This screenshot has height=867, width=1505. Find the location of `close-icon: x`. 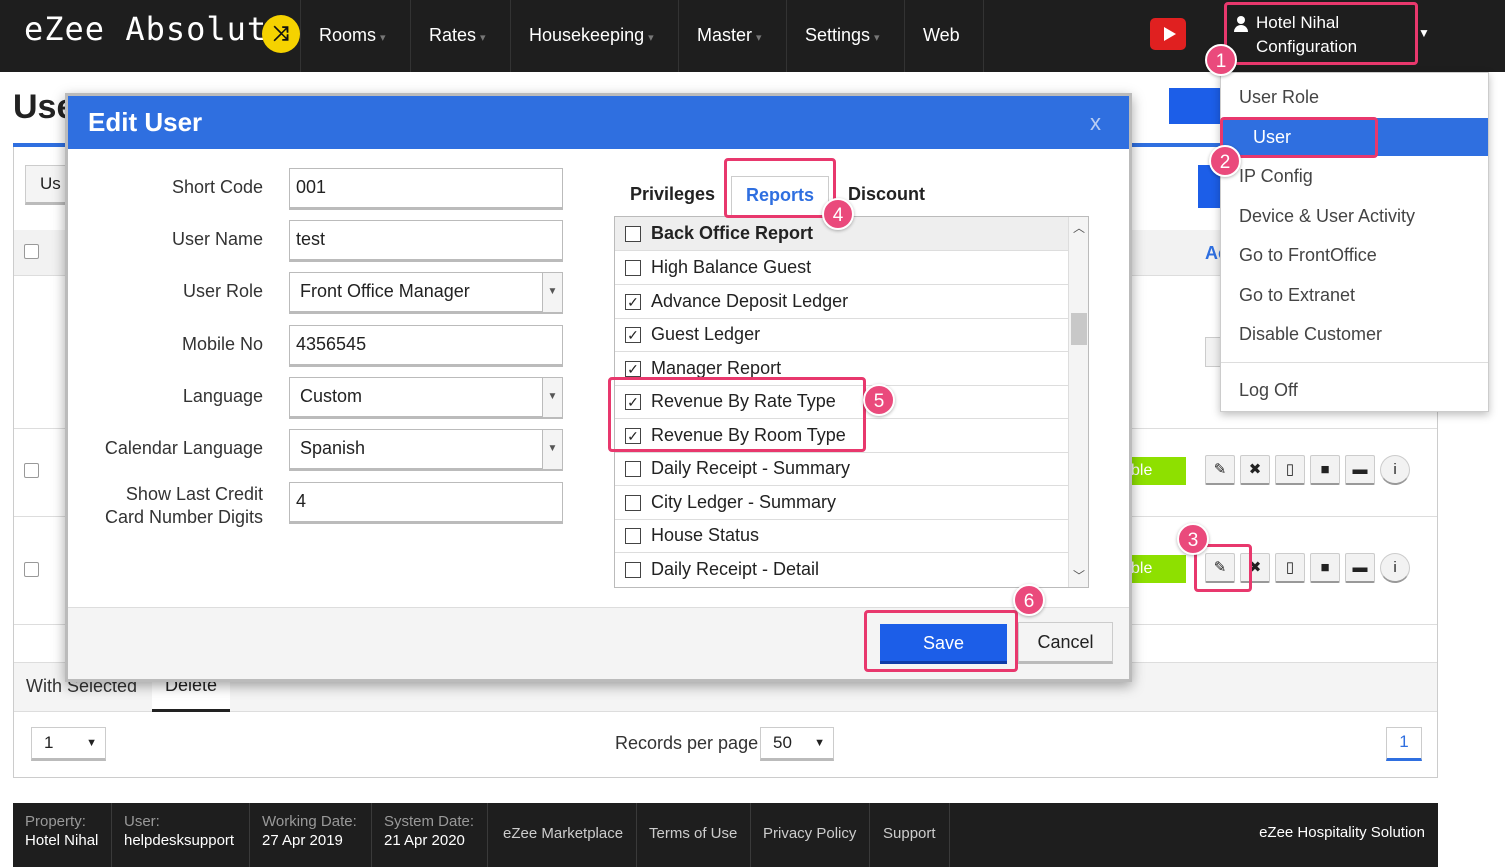

close-icon: x is located at coordinates (1095, 122).